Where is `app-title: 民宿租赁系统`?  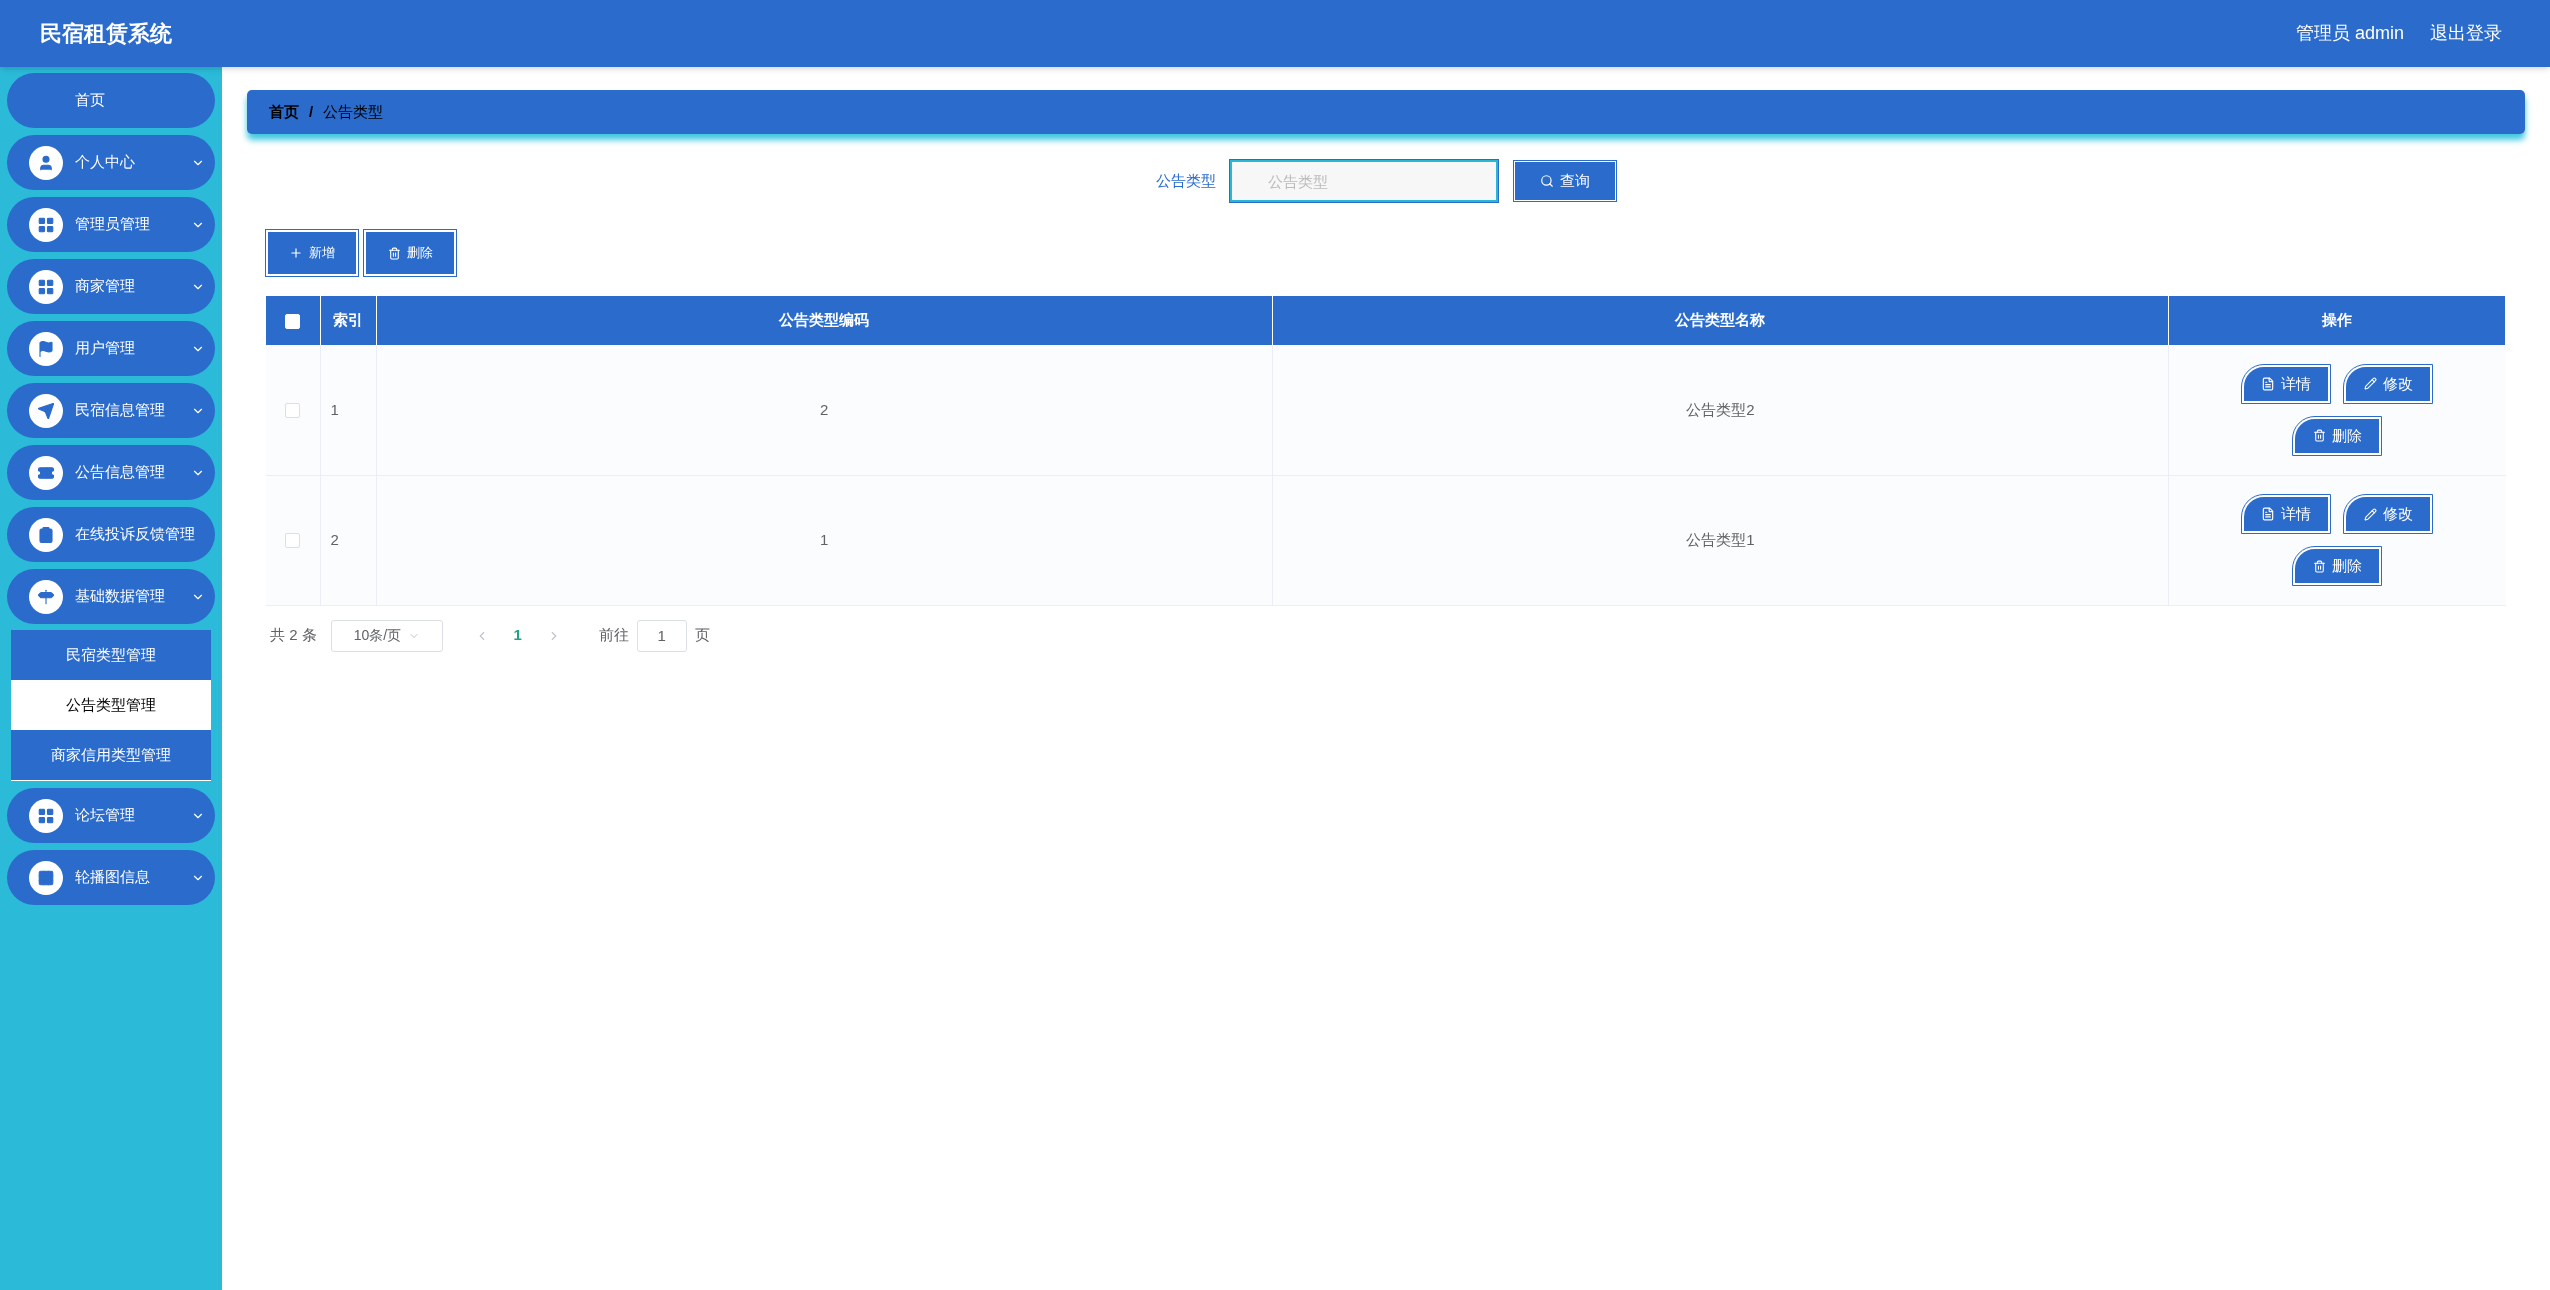
app-title: 民宿租赁系统 is located at coordinates (106, 34).